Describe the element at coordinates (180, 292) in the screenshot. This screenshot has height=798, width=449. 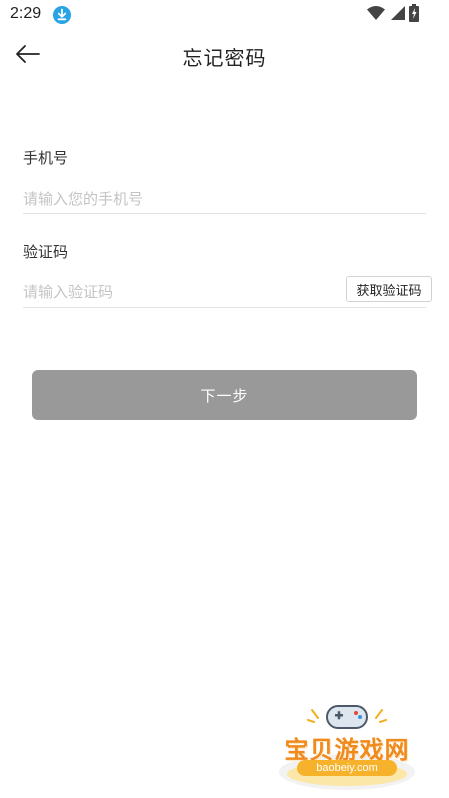
I see `code-input` at that location.